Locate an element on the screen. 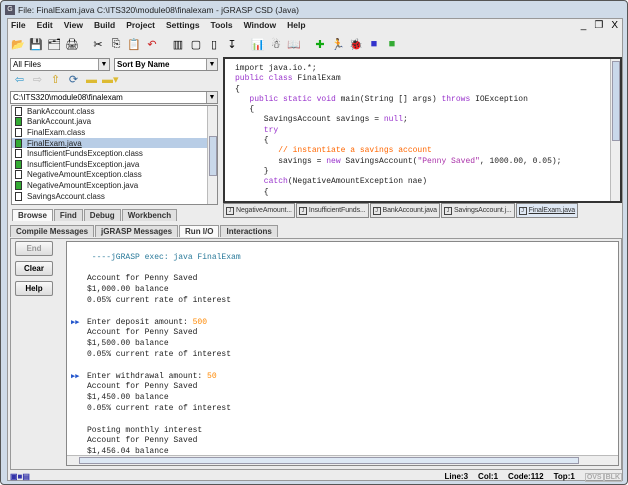 The width and height of the screenshot is (628, 485). uml-icon: ☃ is located at coordinates (276, 44).